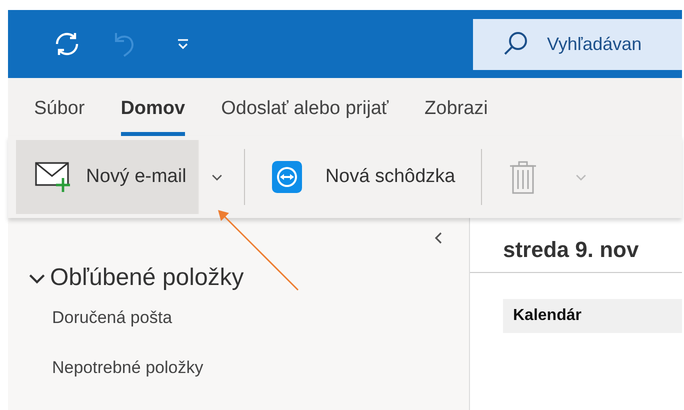 The width and height of the screenshot is (684, 410). What do you see at coordinates (523, 177) in the screenshot?
I see `trash-icon` at bounding box center [523, 177].